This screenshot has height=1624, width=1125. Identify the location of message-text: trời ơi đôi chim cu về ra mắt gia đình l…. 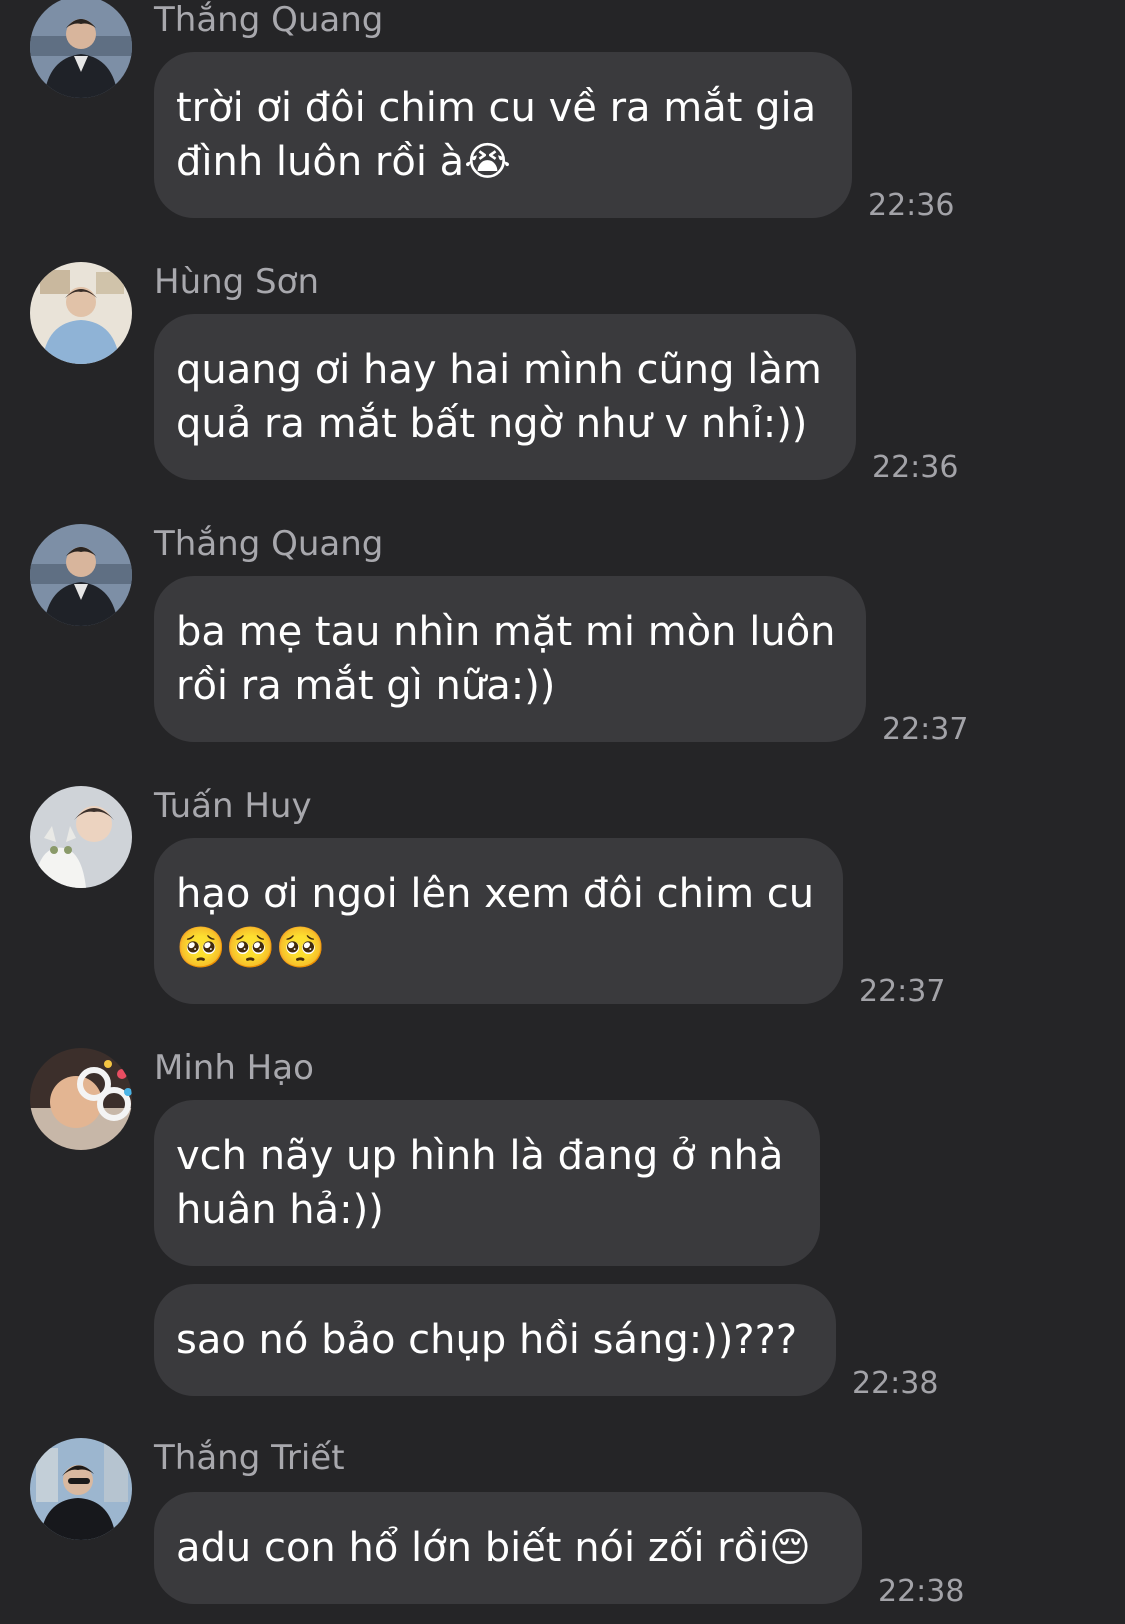
(496, 135).